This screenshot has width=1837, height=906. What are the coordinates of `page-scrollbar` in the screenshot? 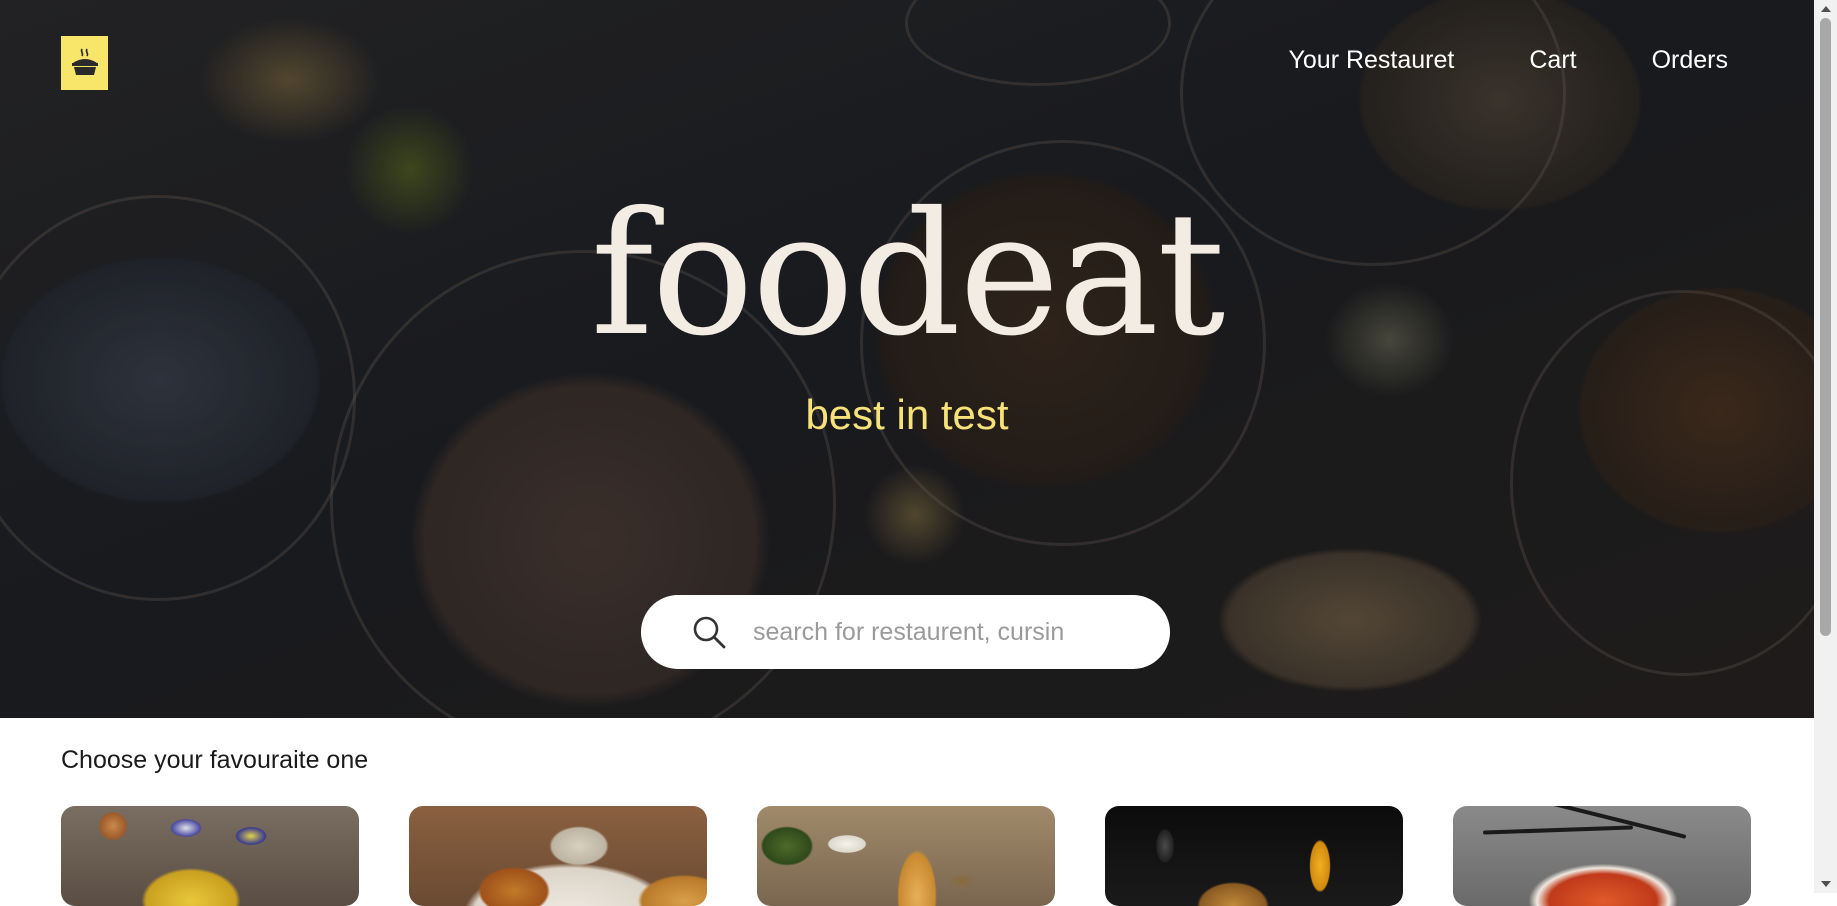 It's located at (1825, 446).